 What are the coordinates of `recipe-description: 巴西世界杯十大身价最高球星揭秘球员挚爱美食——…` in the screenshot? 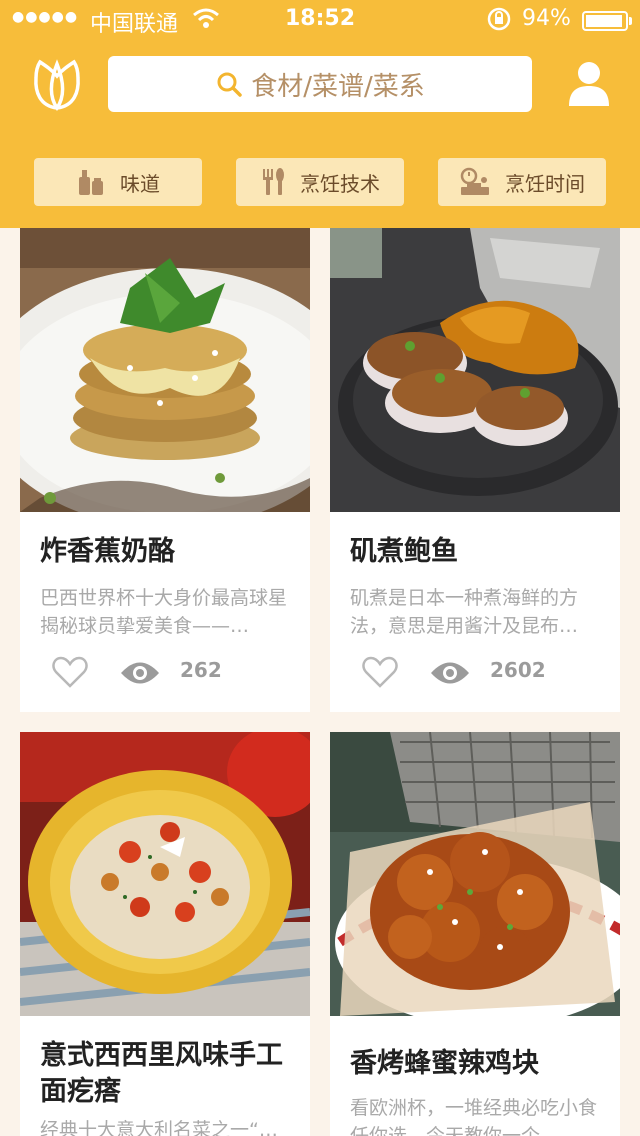 It's located at (164, 612).